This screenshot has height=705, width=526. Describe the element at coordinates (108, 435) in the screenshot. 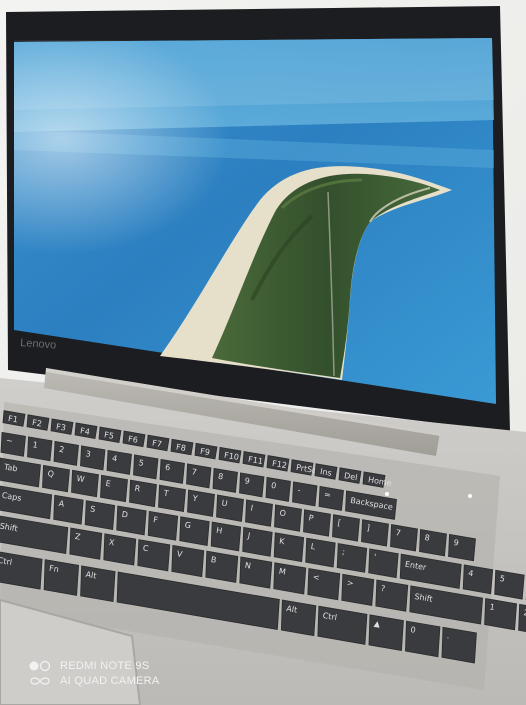

I see `key-label: F5` at that location.